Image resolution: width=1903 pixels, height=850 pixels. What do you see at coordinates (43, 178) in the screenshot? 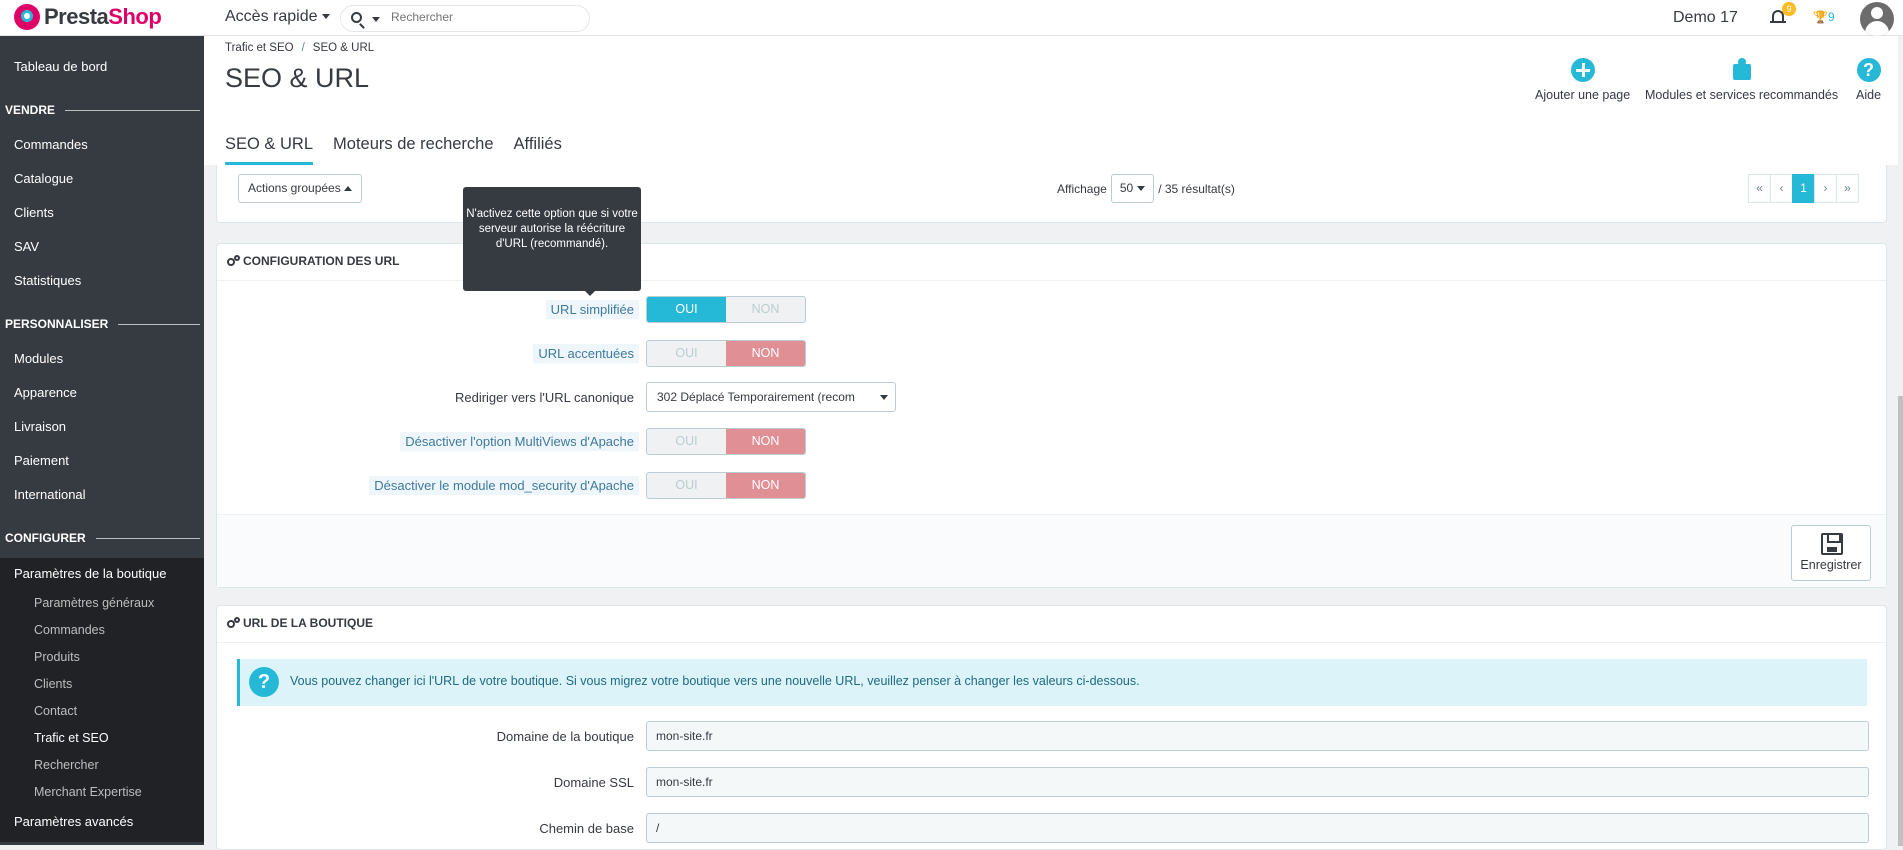
I see `sidebar-item-catalog: Catalogue` at bounding box center [43, 178].